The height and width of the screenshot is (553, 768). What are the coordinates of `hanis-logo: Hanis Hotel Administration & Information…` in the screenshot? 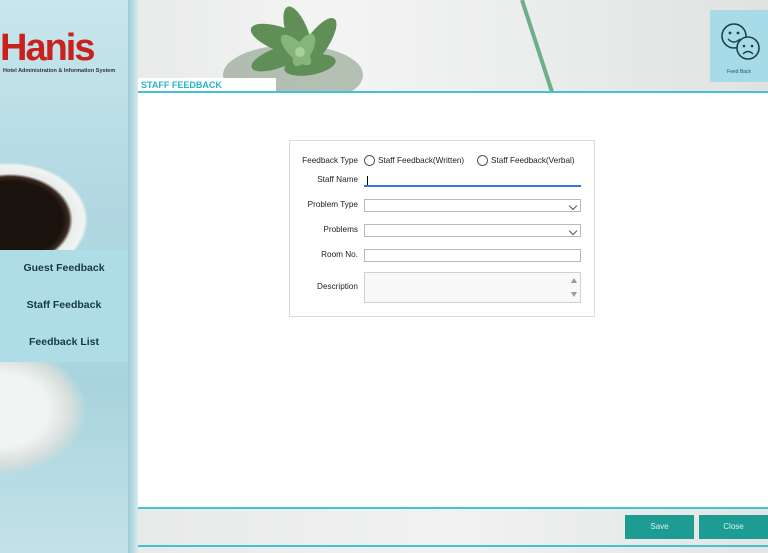 It's located at (64, 53).